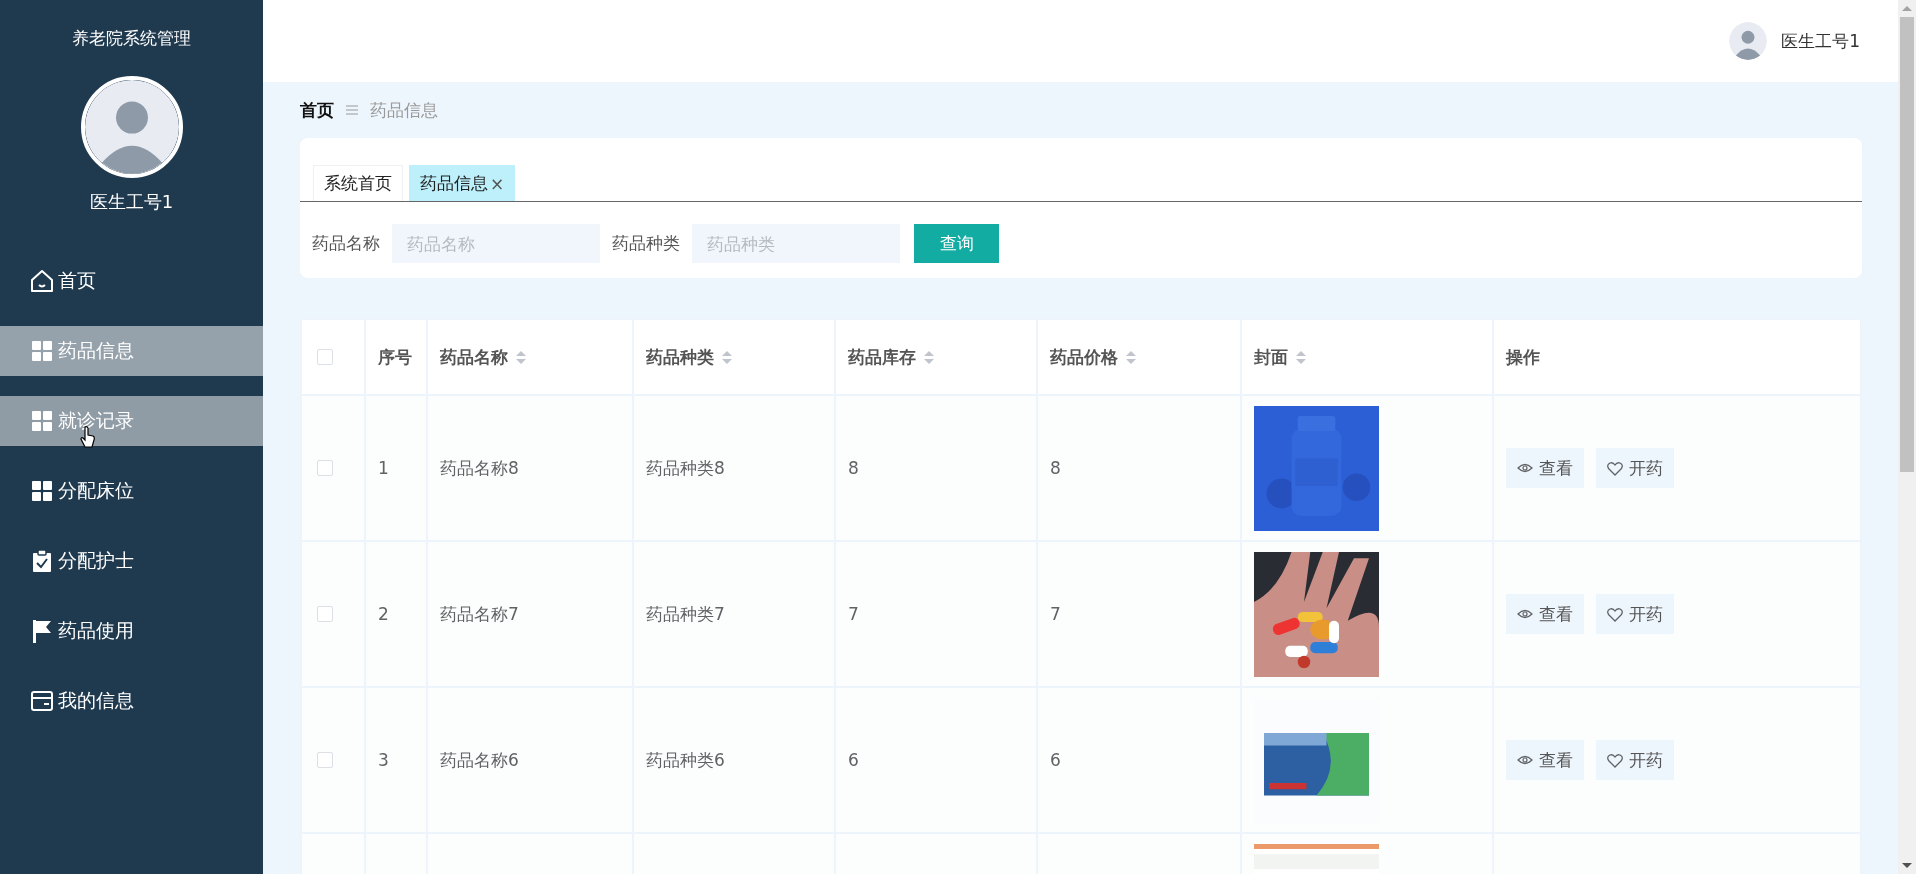 The image size is (1916, 874). What do you see at coordinates (383, 468) in the screenshot?
I see `table-cell: 1` at bounding box center [383, 468].